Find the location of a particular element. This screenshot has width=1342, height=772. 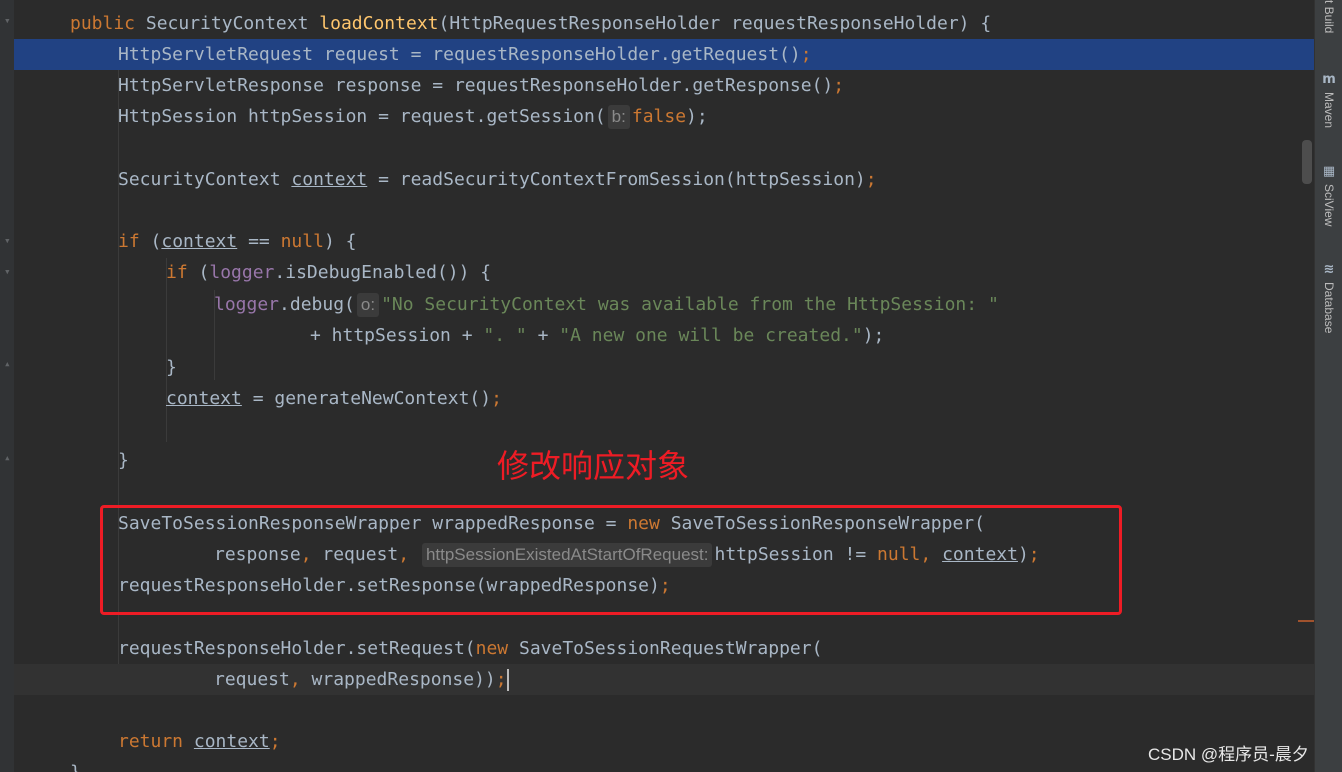

tool-label-database: Database is located at coordinates (1329, 308).